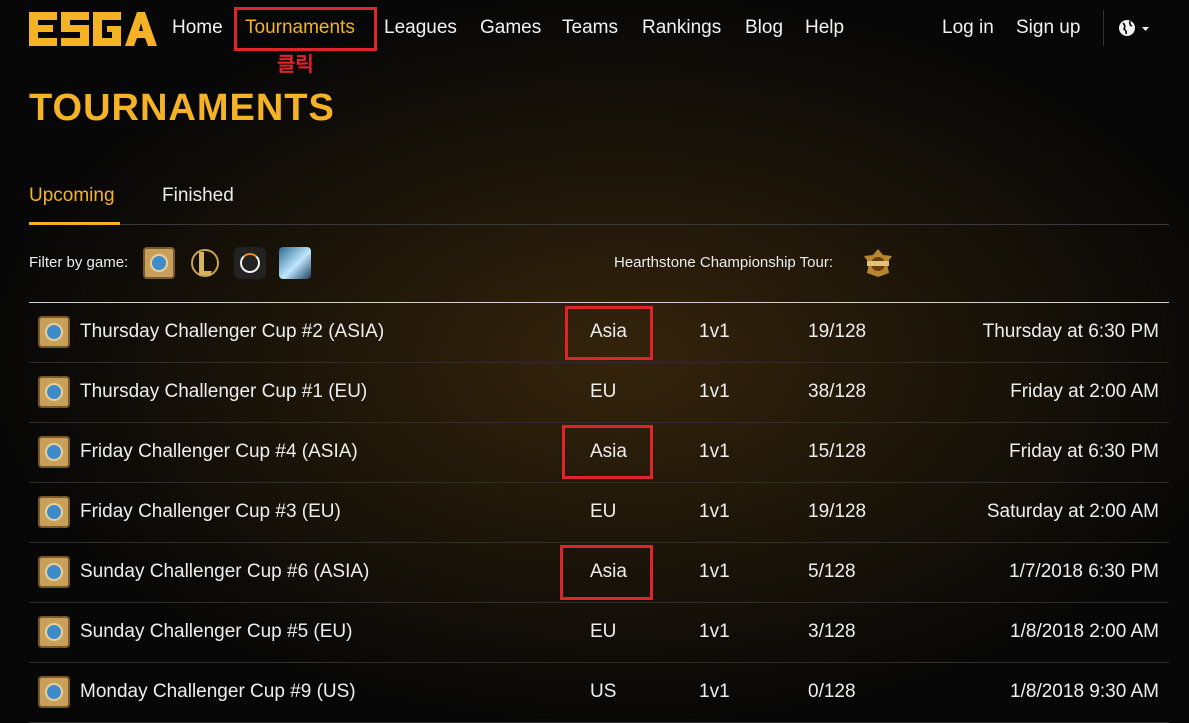 The height and width of the screenshot is (723, 1189). I want to click on tab-active-indicator, so click(74, 223).